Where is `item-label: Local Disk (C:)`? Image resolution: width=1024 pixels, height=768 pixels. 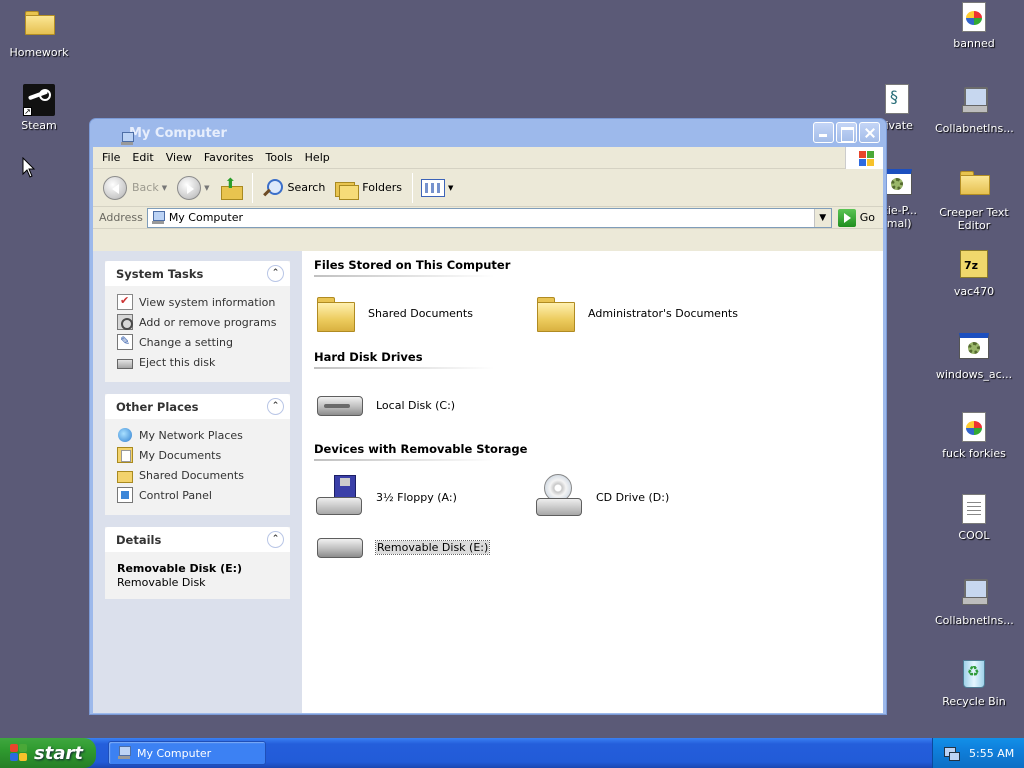 item-label: Local Disk (C:) is located at coordinates (416, 405).